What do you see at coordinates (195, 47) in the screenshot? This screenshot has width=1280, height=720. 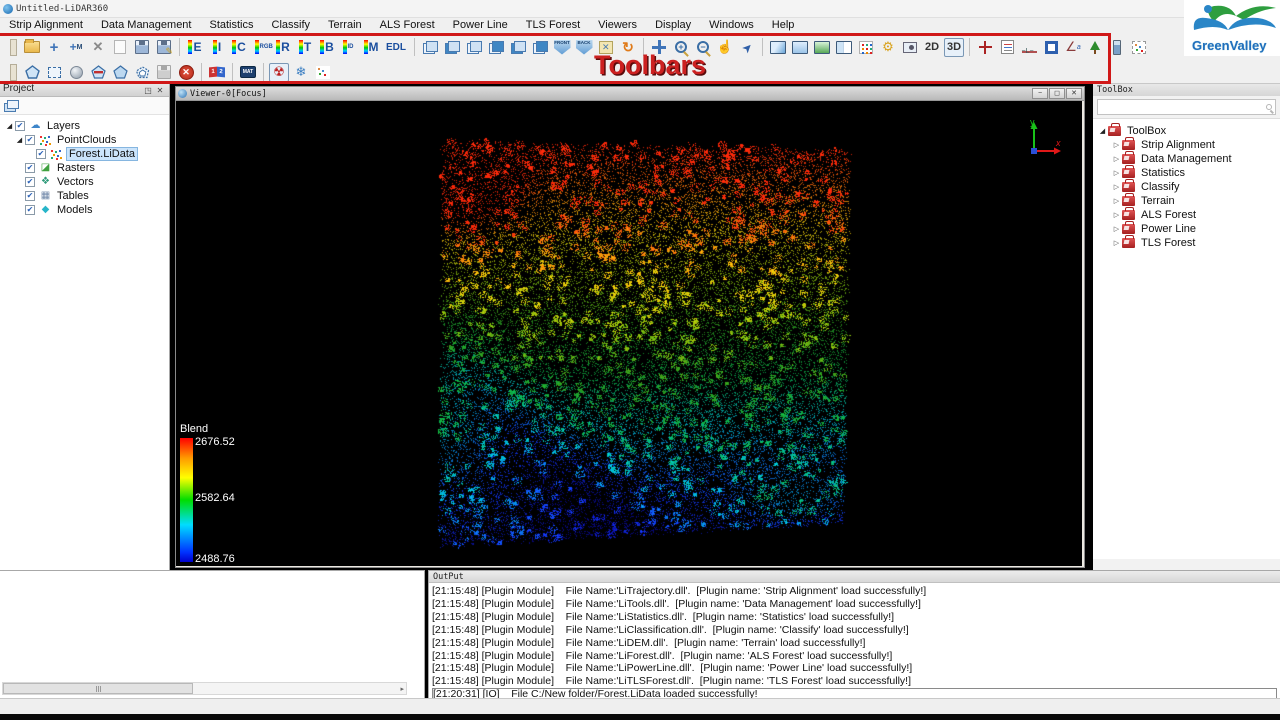 I see `display-by-elevation-icon: E` at bounding box center [195, 47].